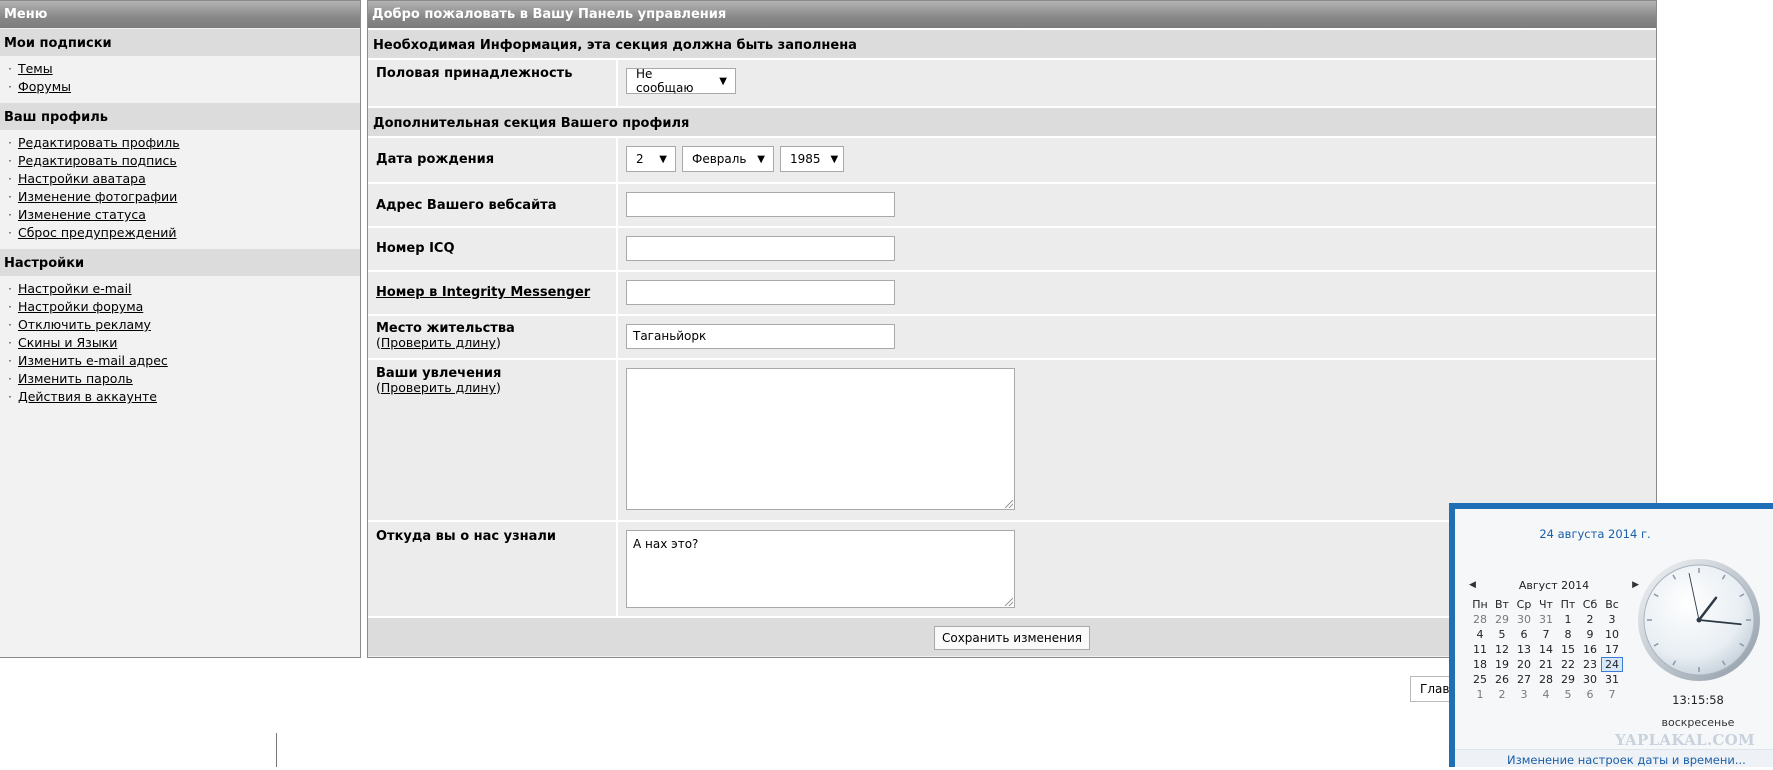 Image resolution: width=1773 pixels, height=770 pixels. I want to click on sidebar-link-skins-languages: Скины и Языки, so click(67, 342).